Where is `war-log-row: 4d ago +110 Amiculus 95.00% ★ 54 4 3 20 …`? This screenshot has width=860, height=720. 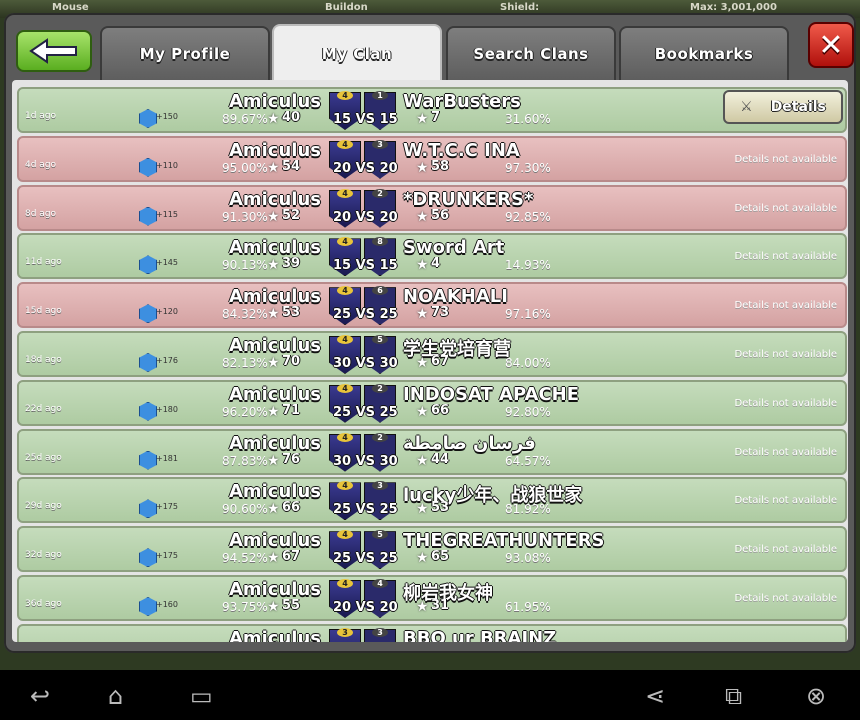 war-log-row: 4d ago +110 Amiculus 95.00% ★ 54 4 3 20 … is located at coordinates (432, 158).